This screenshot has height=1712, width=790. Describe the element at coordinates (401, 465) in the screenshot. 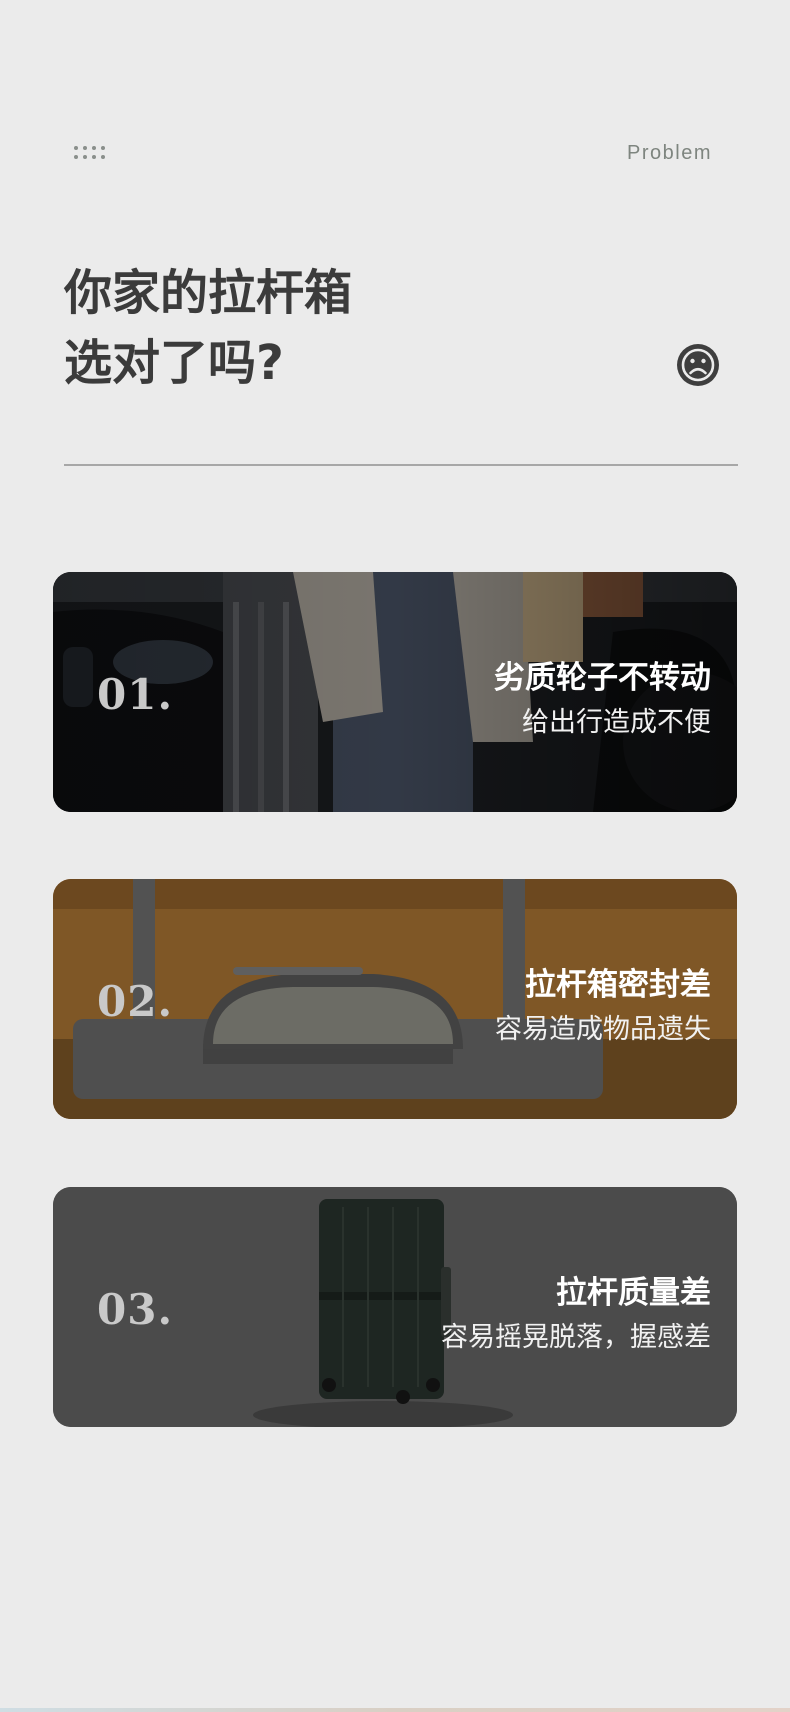

I see `divider` at that location.